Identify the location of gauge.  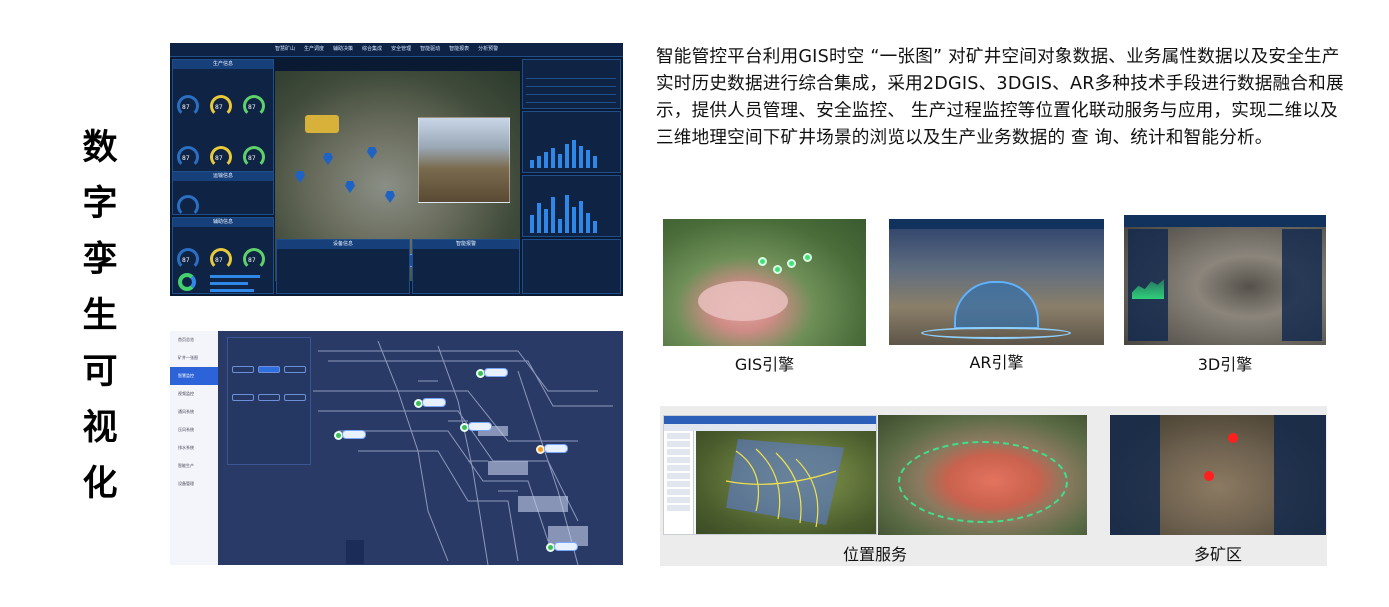
(188, 206).